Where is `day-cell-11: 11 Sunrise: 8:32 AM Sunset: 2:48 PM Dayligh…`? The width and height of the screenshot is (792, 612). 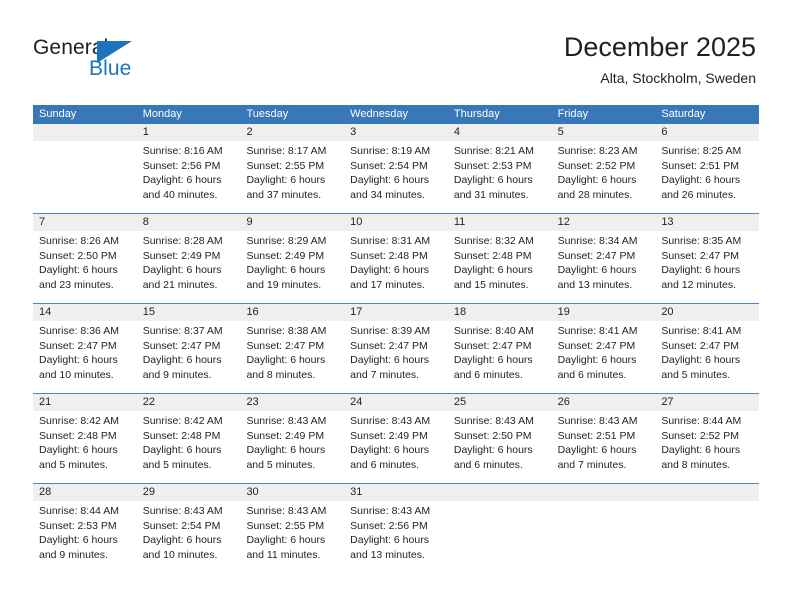
day-cell-11: 11 Sunrise: 8:32 AM Sunset: 2:48 PM Dayligh… is located at coordinates (499, 258).